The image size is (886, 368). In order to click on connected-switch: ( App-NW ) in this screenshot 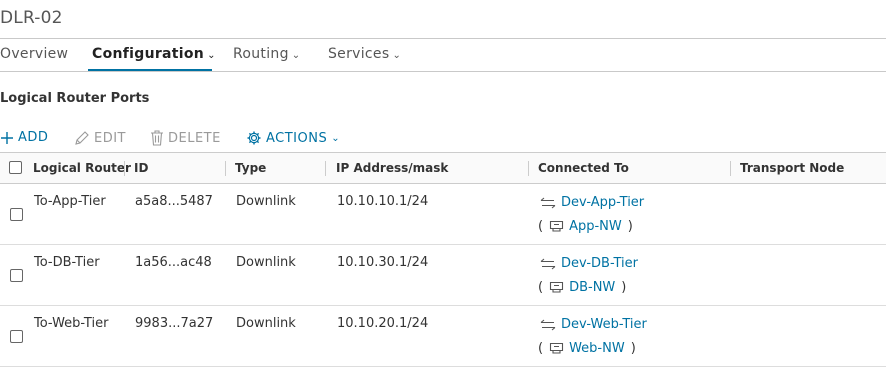, I will do `click(585, 226)`.